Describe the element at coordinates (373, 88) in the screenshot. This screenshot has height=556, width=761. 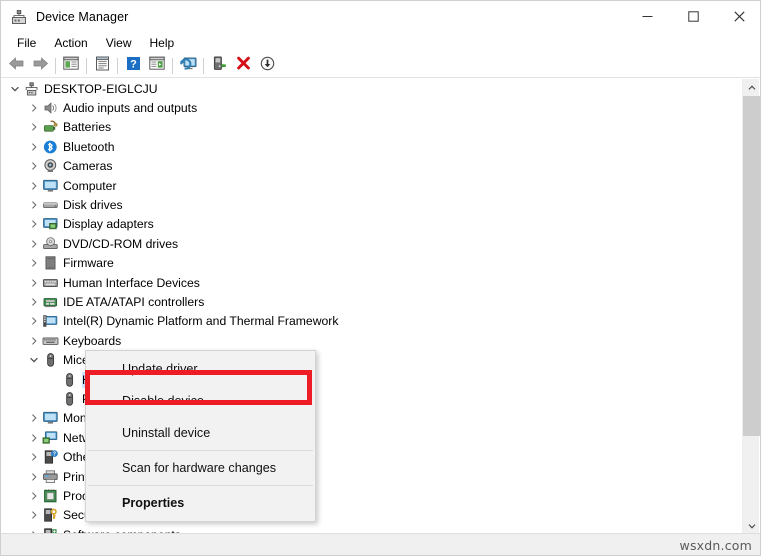
I see `tree-node-root: DESKTOP-EIGLCJU` at that location.